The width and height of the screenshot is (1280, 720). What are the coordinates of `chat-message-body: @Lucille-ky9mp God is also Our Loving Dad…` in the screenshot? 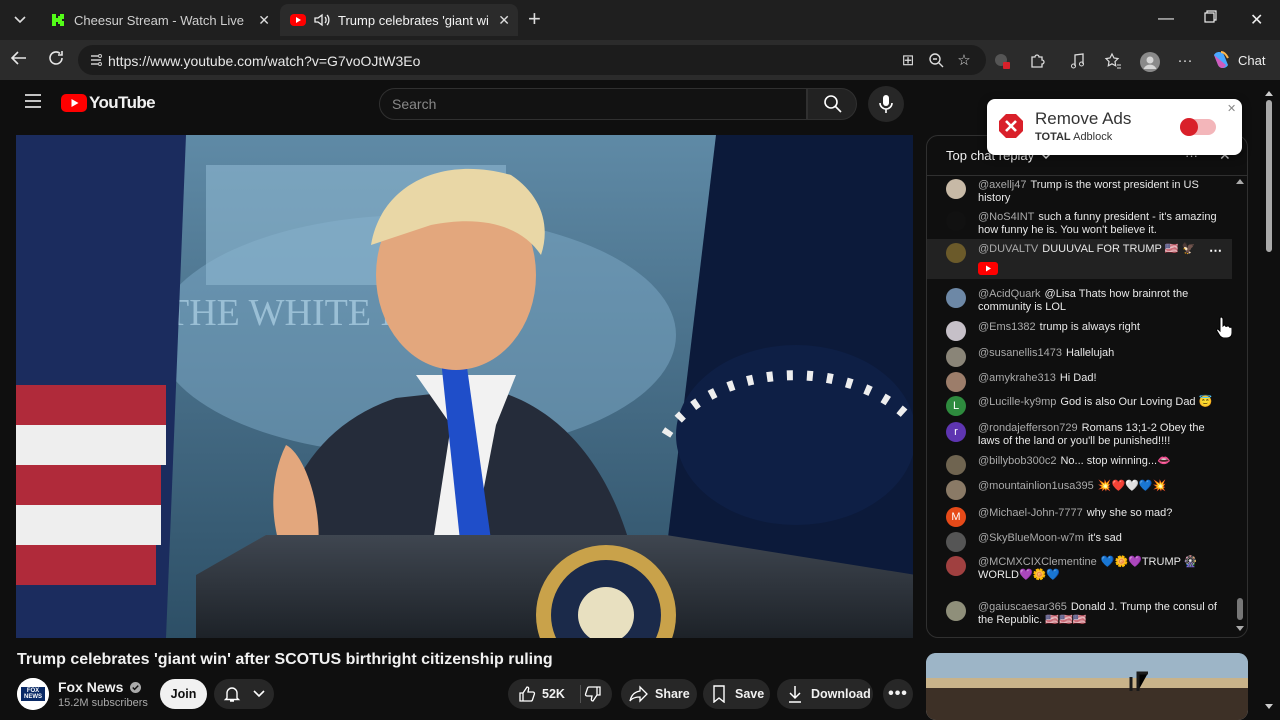 It's located at (1098, 402).